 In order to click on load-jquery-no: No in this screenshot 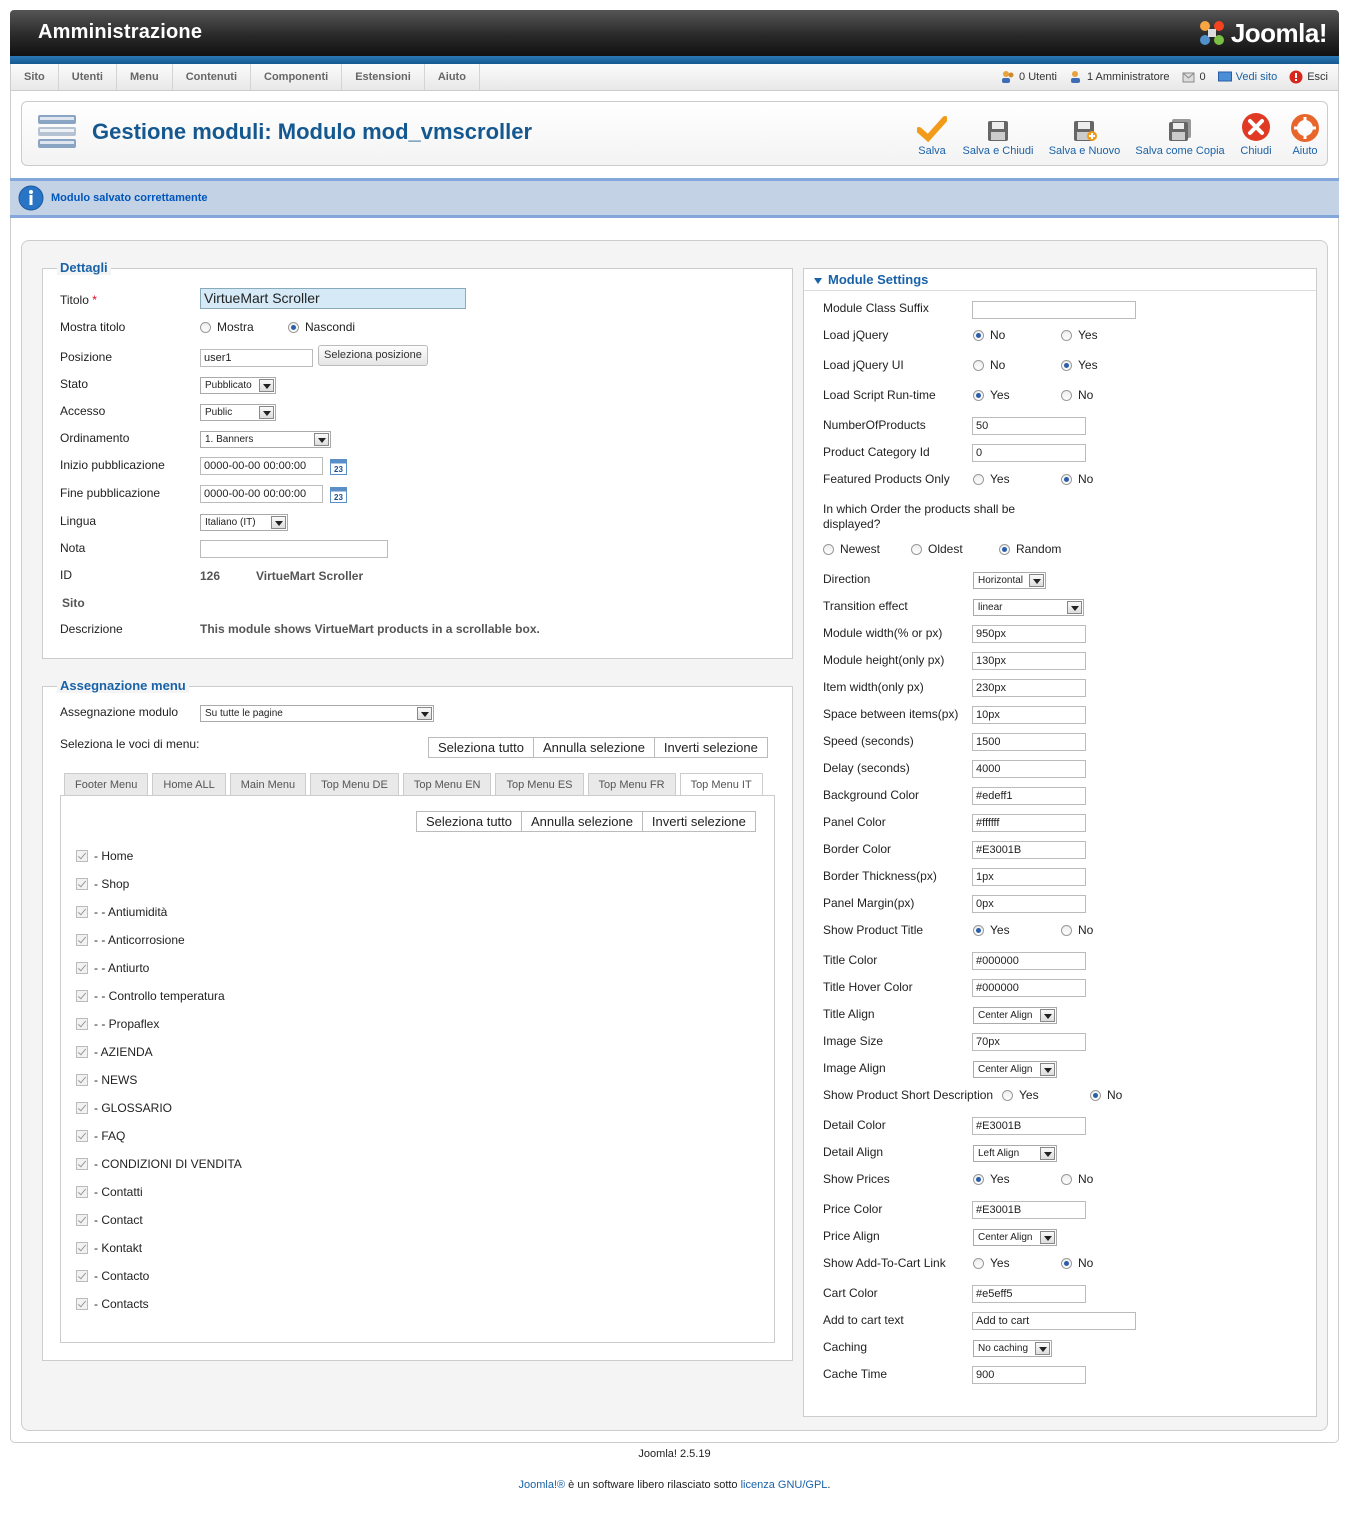, I will do `click(989, 335)`.